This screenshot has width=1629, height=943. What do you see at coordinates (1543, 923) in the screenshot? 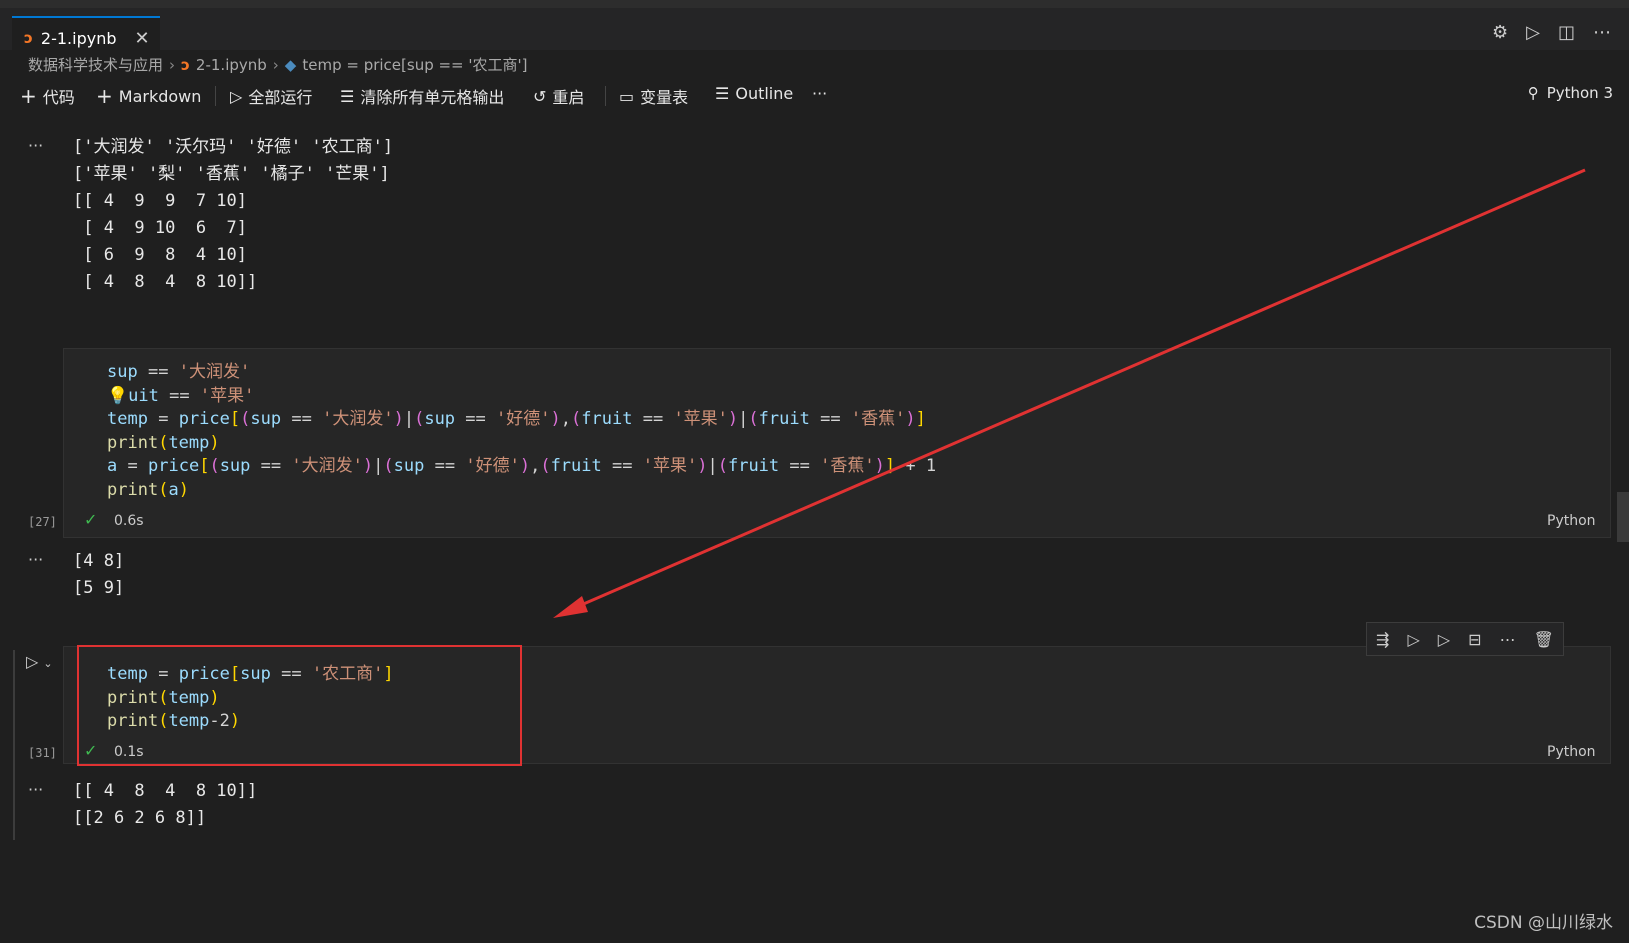
I see `watermark: CSDN @山川绿水` at bounding box center [1543, 923].